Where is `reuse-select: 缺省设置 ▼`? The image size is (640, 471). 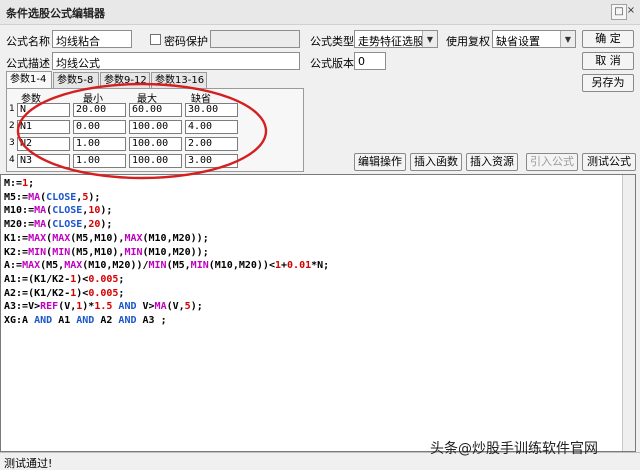
reuse-select: 缺省设置 ▼ is located at coordinates (534, 39).